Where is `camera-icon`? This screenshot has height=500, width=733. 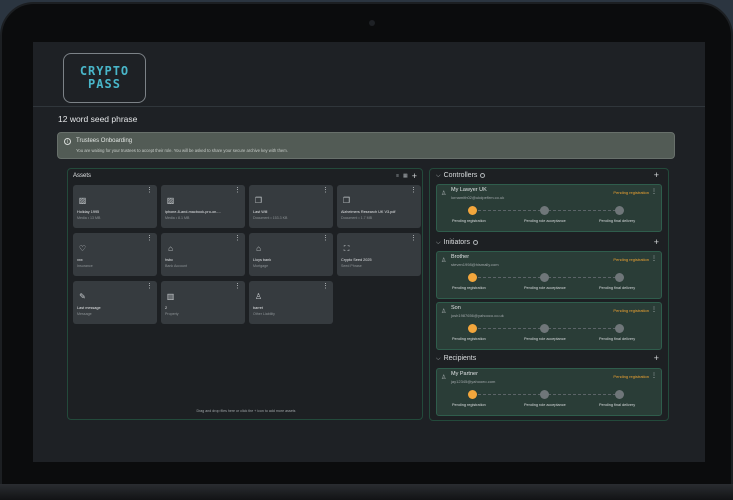
camera-icon is located at coordinates (372, 23).